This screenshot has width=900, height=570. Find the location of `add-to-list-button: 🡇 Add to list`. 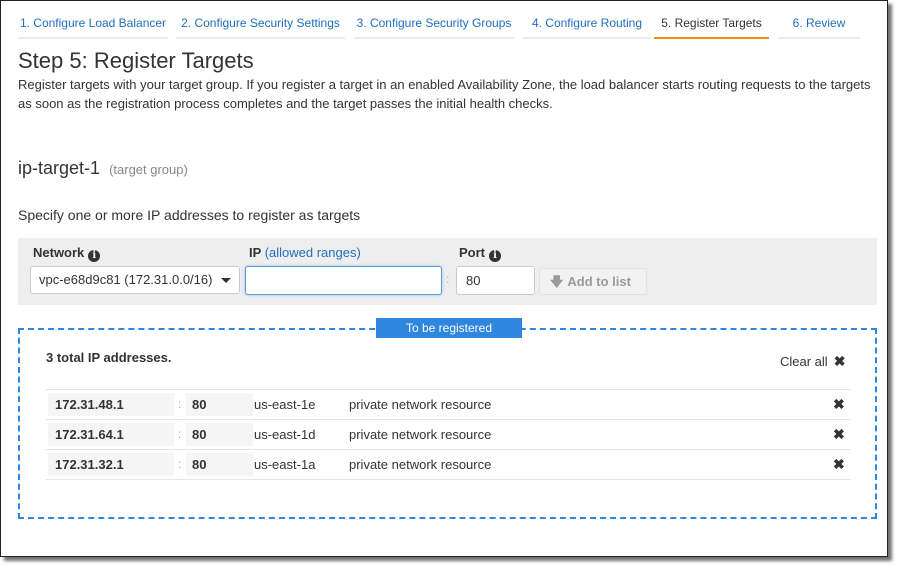

add-to-list-button: 🡇 Add to list is located at coordinates (593, 281).